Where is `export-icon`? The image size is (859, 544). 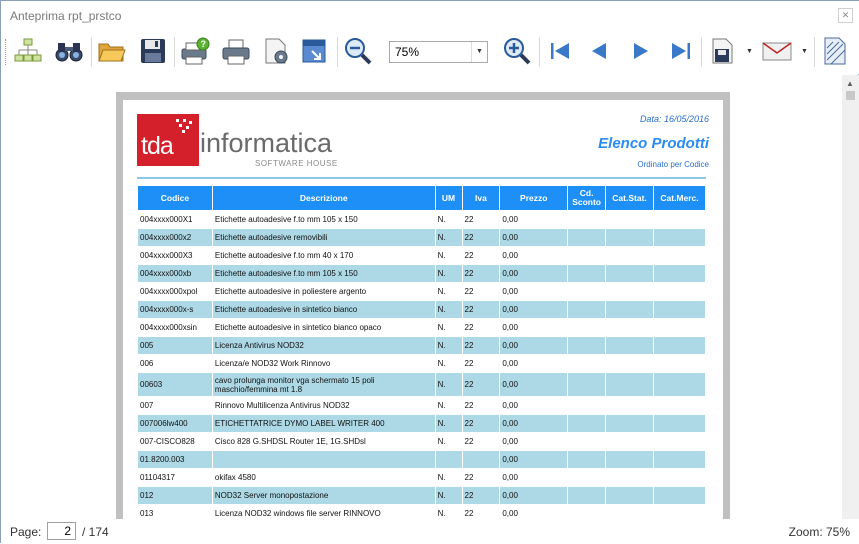
export-icon is located at coordinates (315, 51).